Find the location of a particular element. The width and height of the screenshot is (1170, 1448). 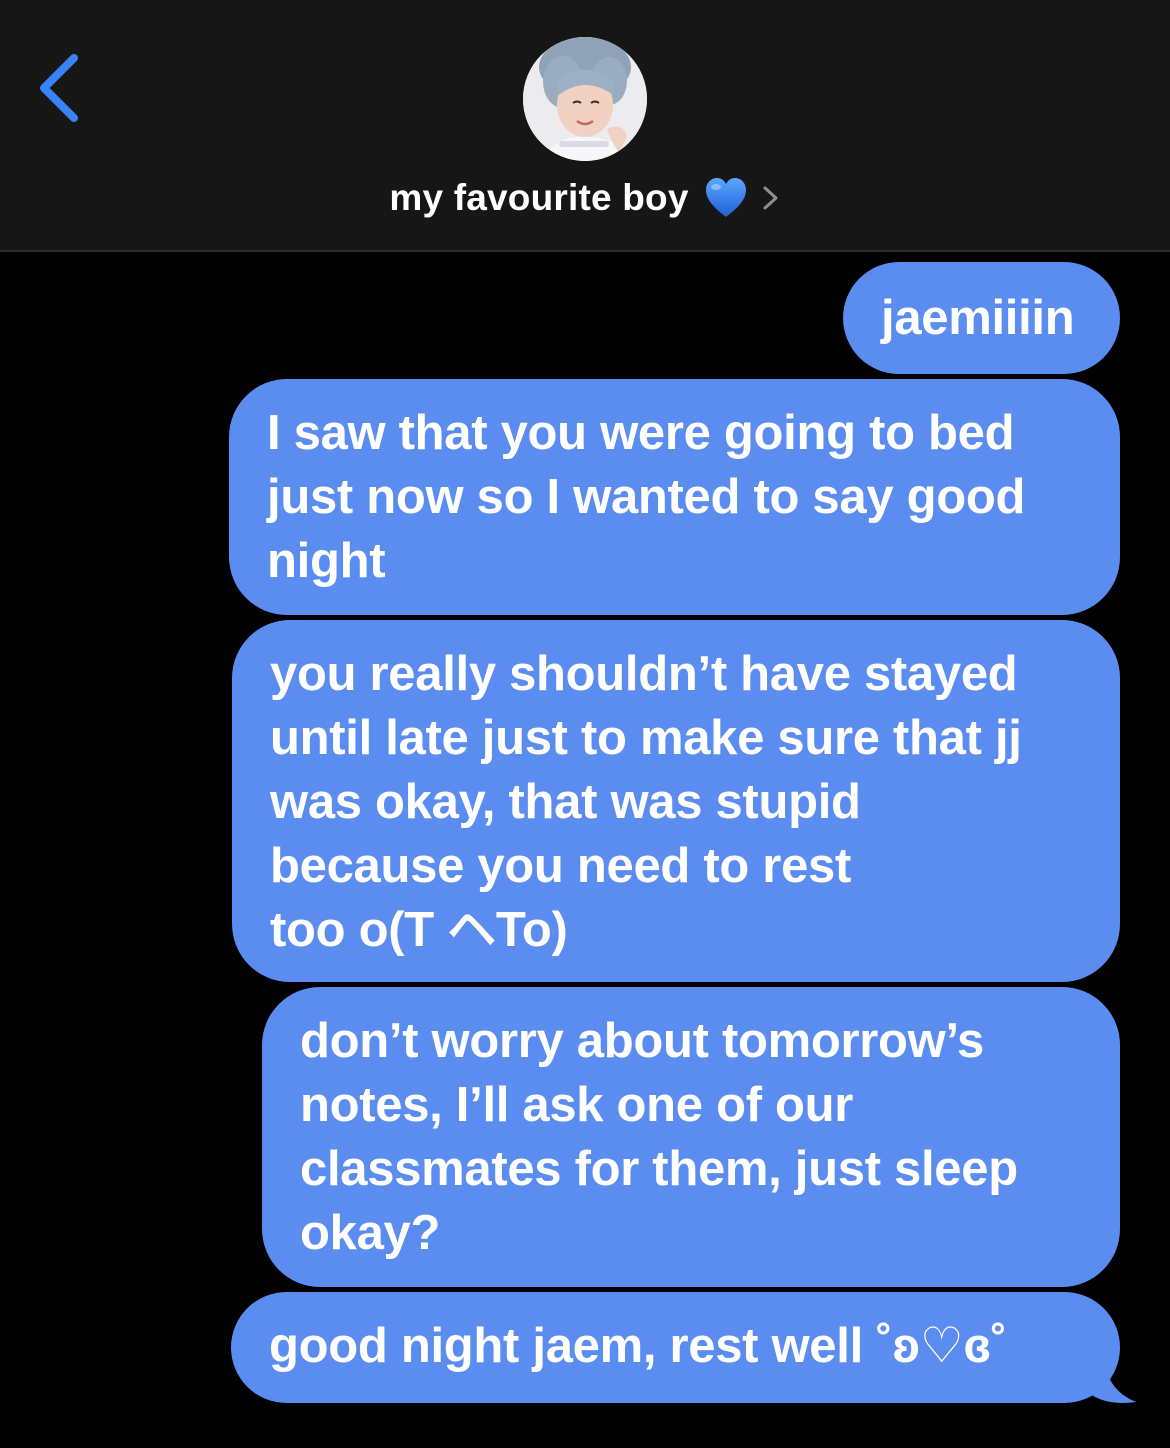

message-bubble: jaemiiiin is located at coordinates (981, 318).